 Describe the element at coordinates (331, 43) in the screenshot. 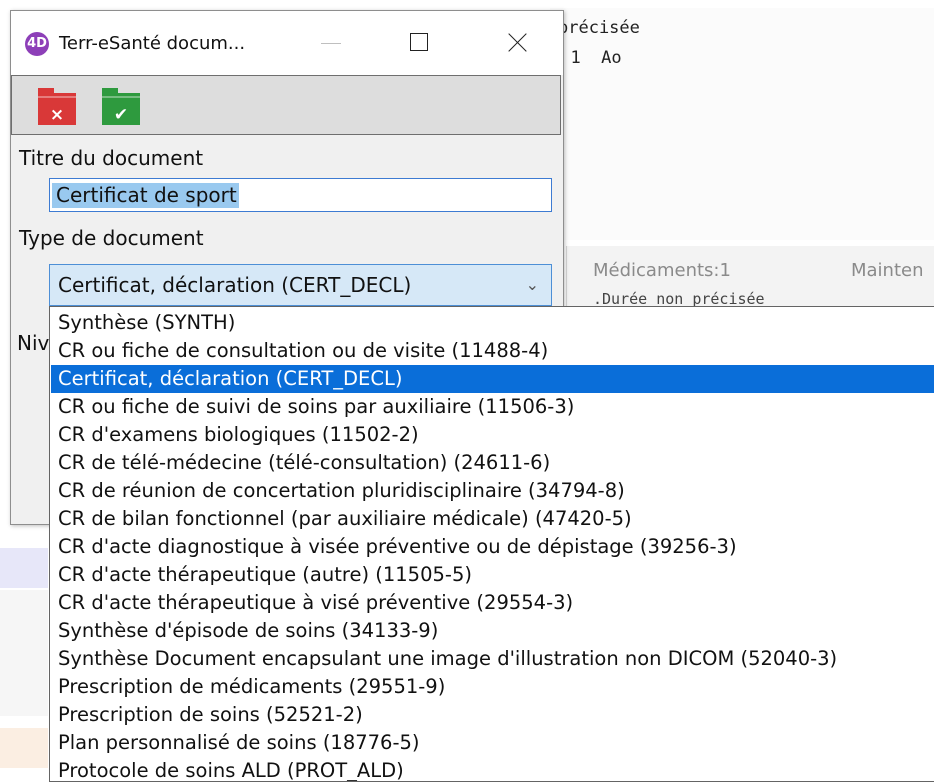

I see `minimize-button` at that location.